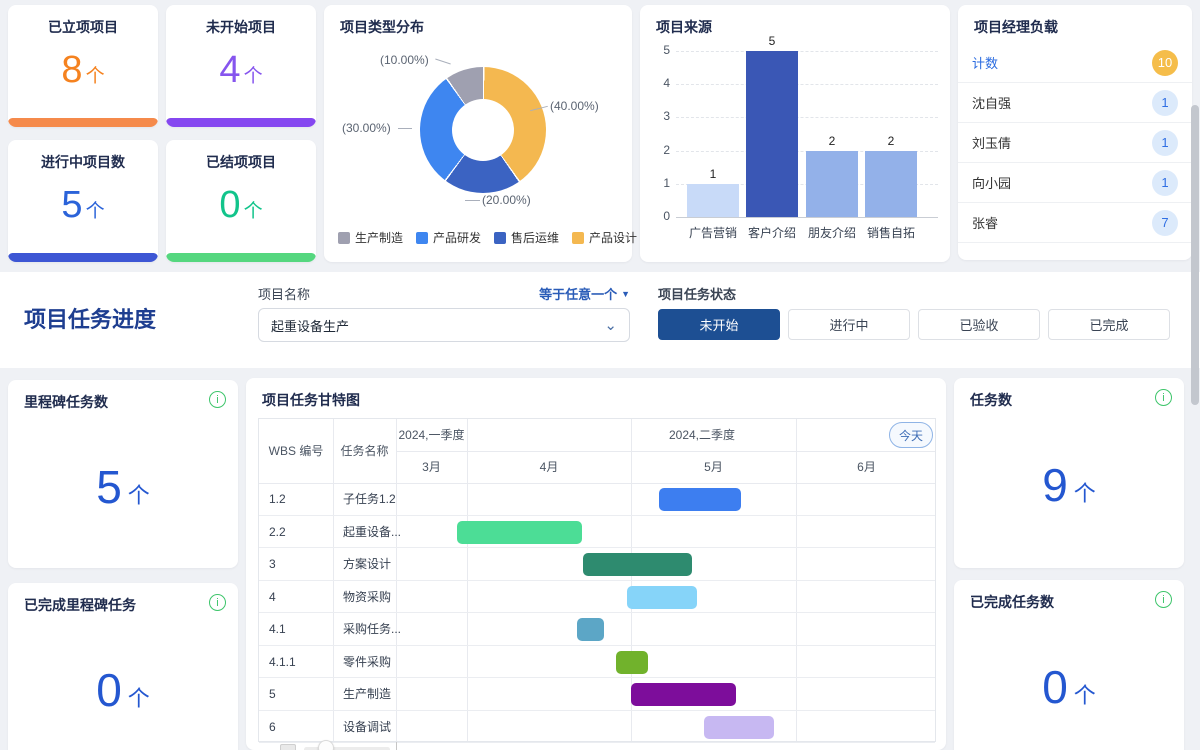  What do you see at coordinates (344, 237) in the screenshot?
I see `legend-swatch-icon` at bounding box center [344, 237].